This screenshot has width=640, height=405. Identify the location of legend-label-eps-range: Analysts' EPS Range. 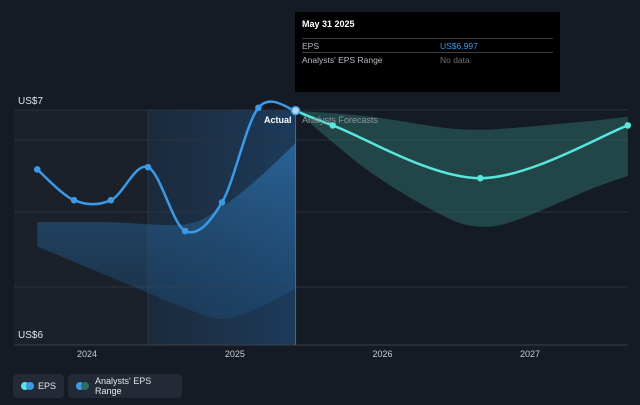
(123, 386).